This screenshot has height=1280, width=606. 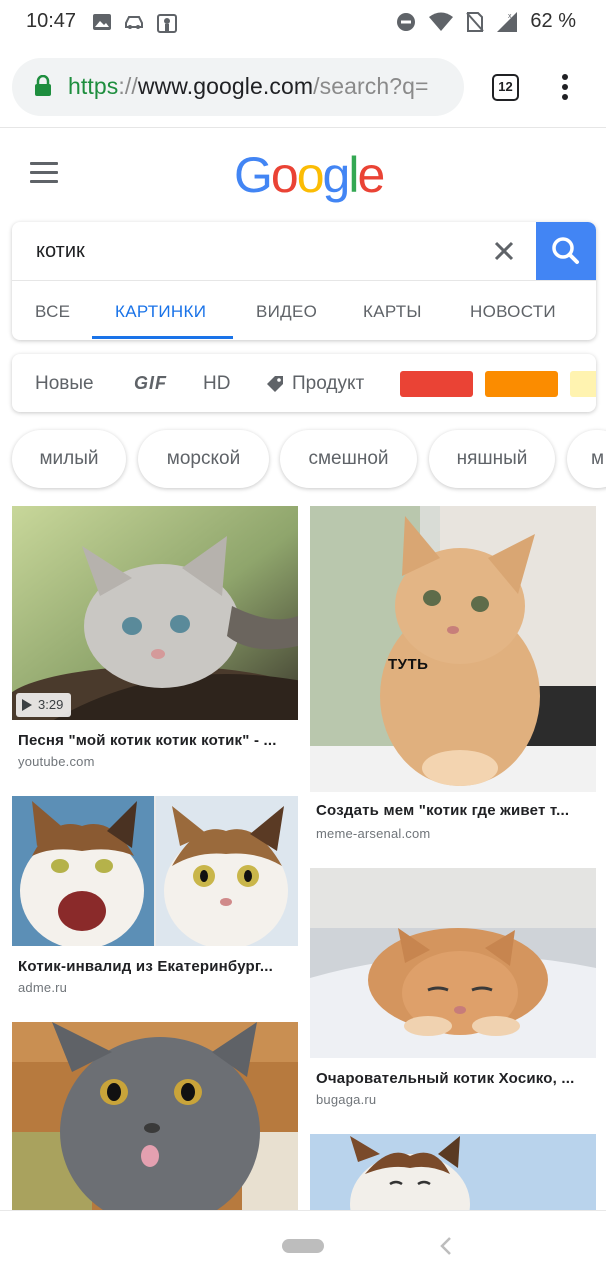 I want to click on filter-bar: Новые GIF HD Продукт, so click(x=304, y=383).